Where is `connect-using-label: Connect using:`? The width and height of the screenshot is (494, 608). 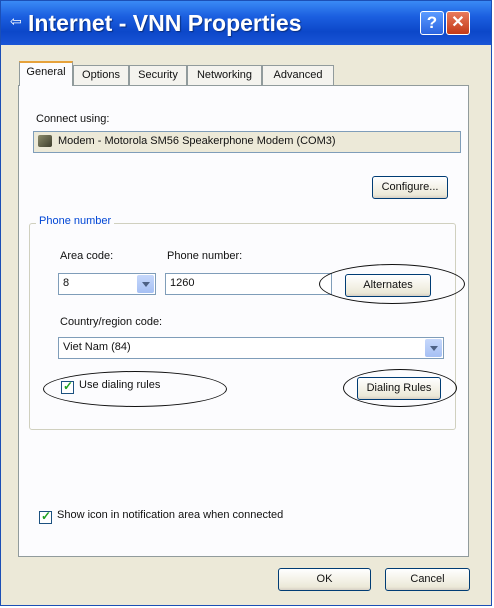
connect-using-label: Connect using: is located at coordinates (73, 119).